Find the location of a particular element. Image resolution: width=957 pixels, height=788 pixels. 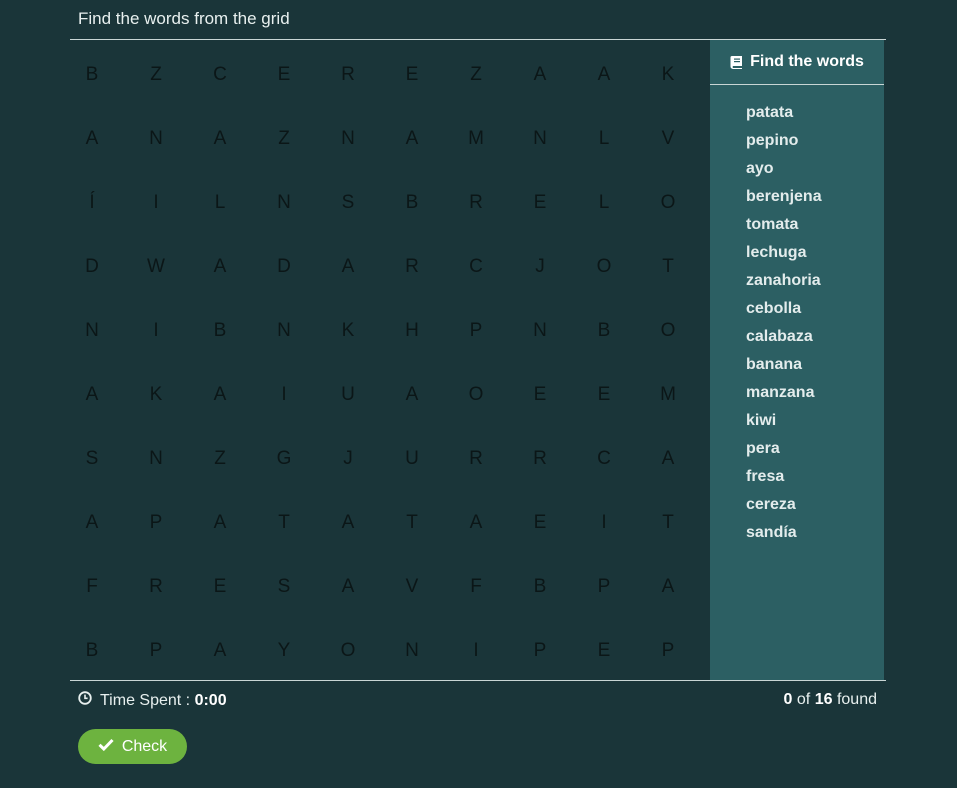

grid-cell: H is located at coordinates (412, 331).